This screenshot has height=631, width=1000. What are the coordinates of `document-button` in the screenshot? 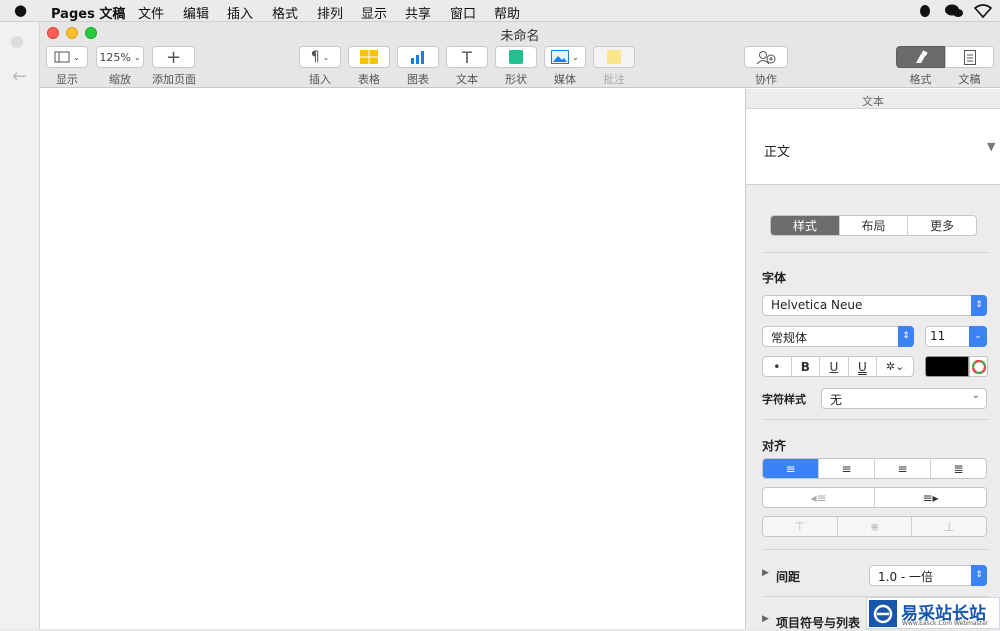 It's located at (969, 57).